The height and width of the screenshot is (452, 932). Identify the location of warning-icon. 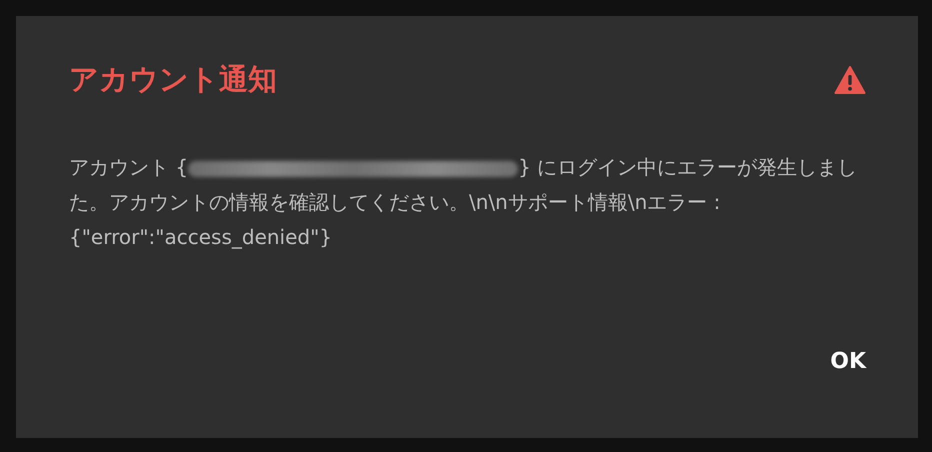
(850, 80).